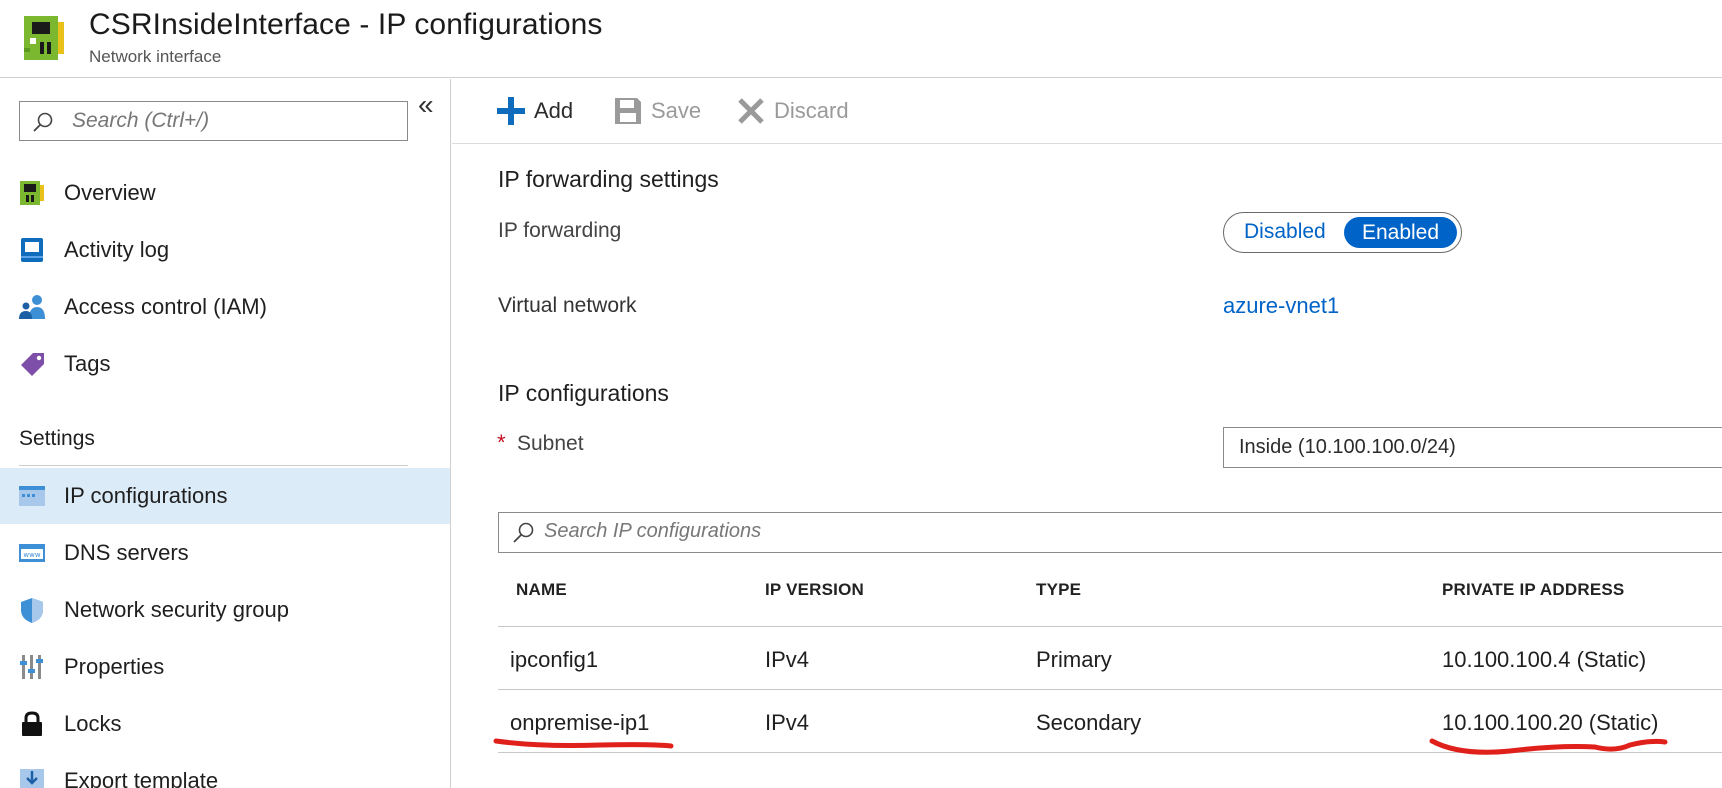 This screenshot has height=788, width=1722. I want to click on sidebar-item-network-security-group: Network security group, so click(225, 610).